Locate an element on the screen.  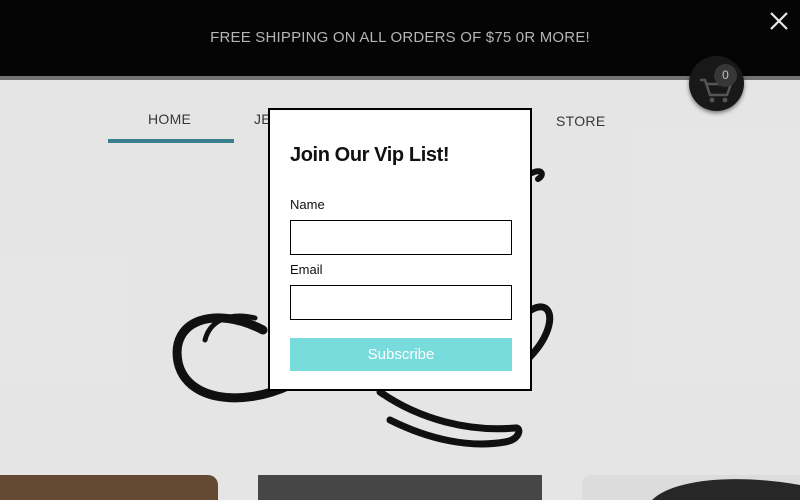
name-field is located at coordinates (401, 237).